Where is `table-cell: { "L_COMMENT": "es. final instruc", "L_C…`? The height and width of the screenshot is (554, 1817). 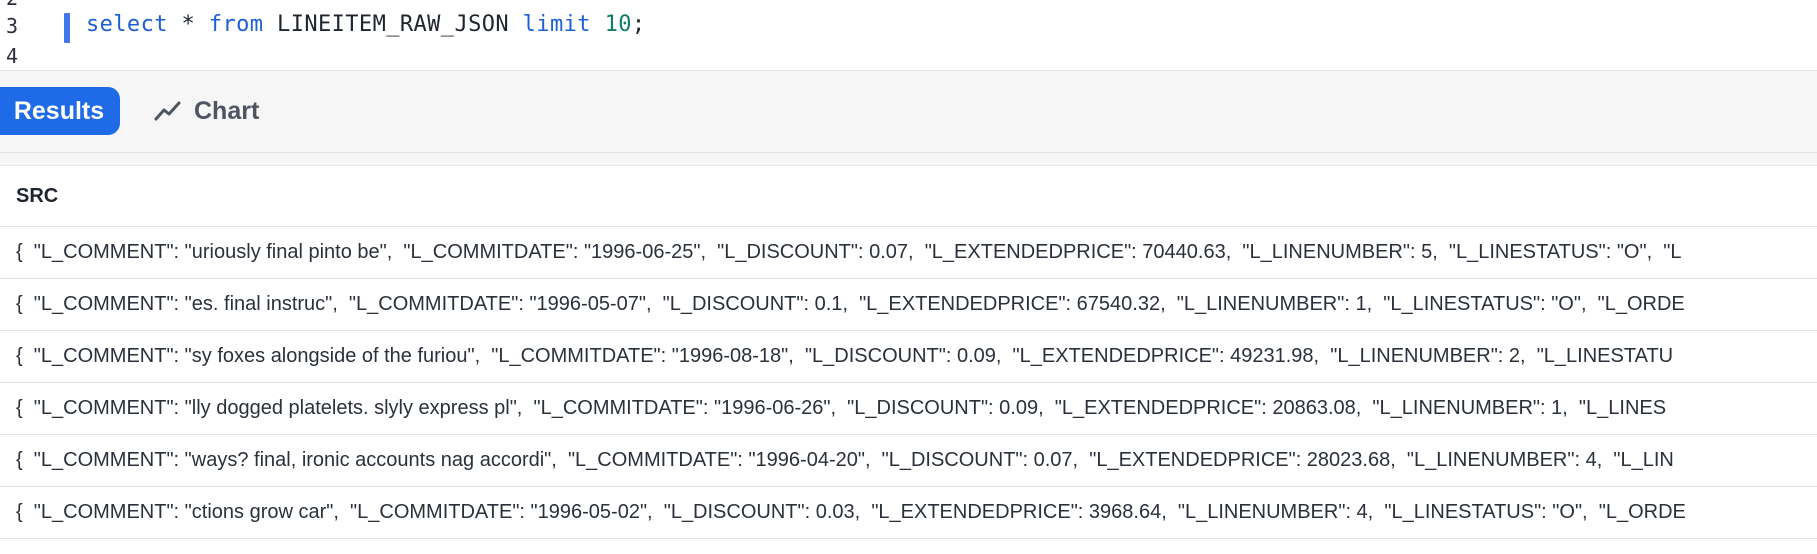
table-cell: { "L_COMMENT": "es. final instruc", "L_C… is located at coordinates (850, 304).